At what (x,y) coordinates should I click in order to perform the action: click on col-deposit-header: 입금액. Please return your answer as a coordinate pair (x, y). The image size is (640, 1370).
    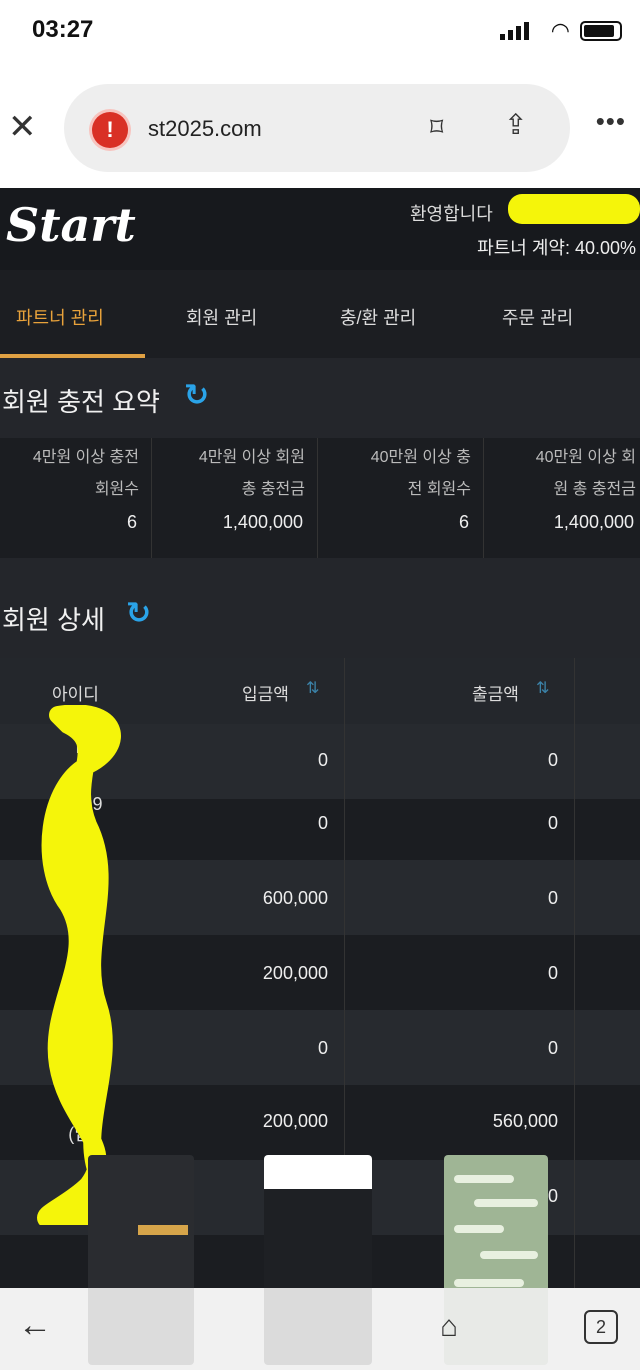
    Looking at the image, I should click on (265, 692).